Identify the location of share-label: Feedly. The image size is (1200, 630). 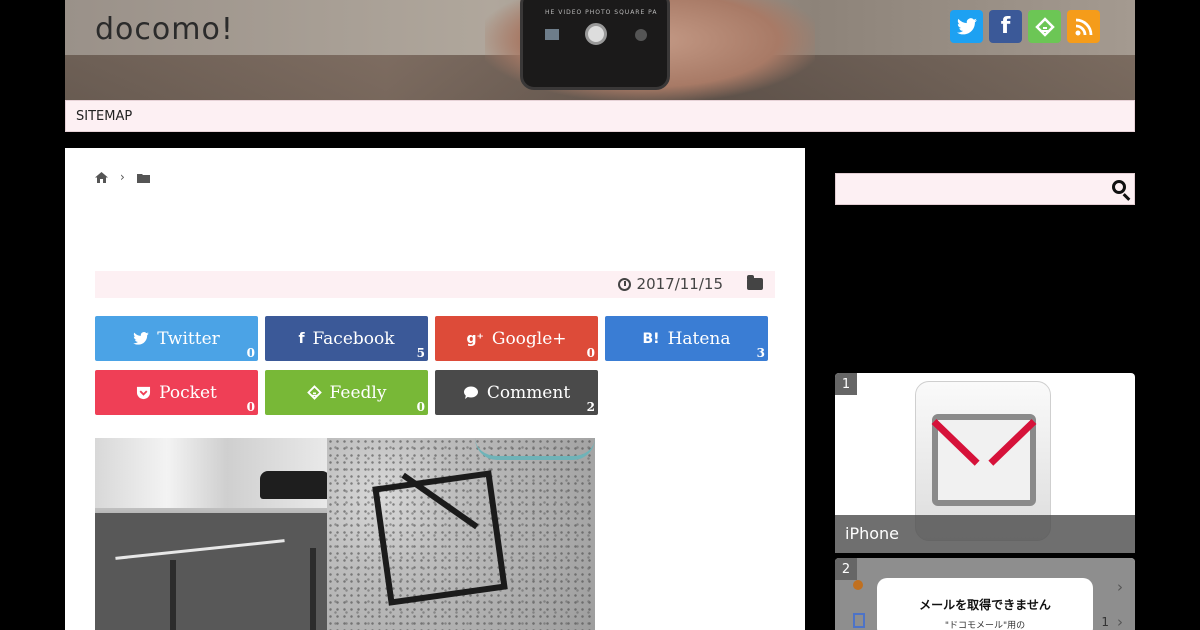
(358, 392).